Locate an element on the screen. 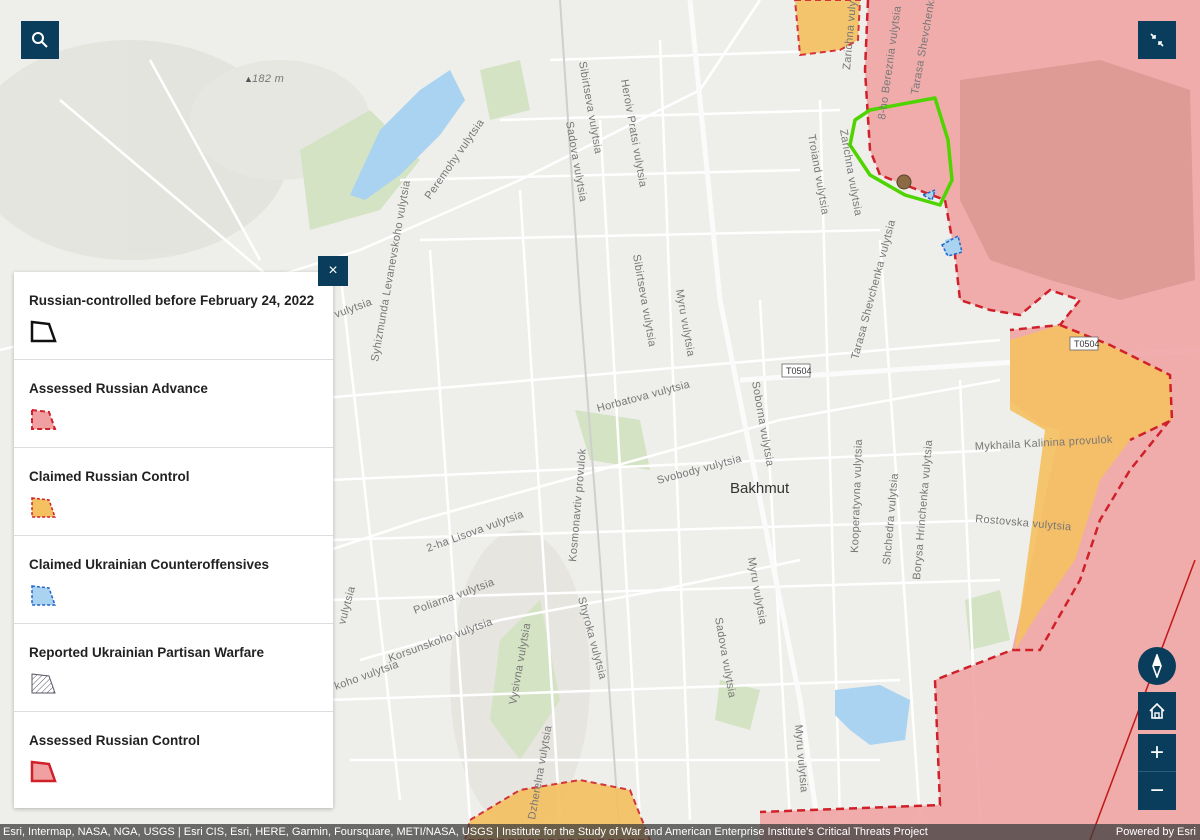 This screenshot has width=1200, height=840. legend-close-button: × is located at coordinates (333, 271).